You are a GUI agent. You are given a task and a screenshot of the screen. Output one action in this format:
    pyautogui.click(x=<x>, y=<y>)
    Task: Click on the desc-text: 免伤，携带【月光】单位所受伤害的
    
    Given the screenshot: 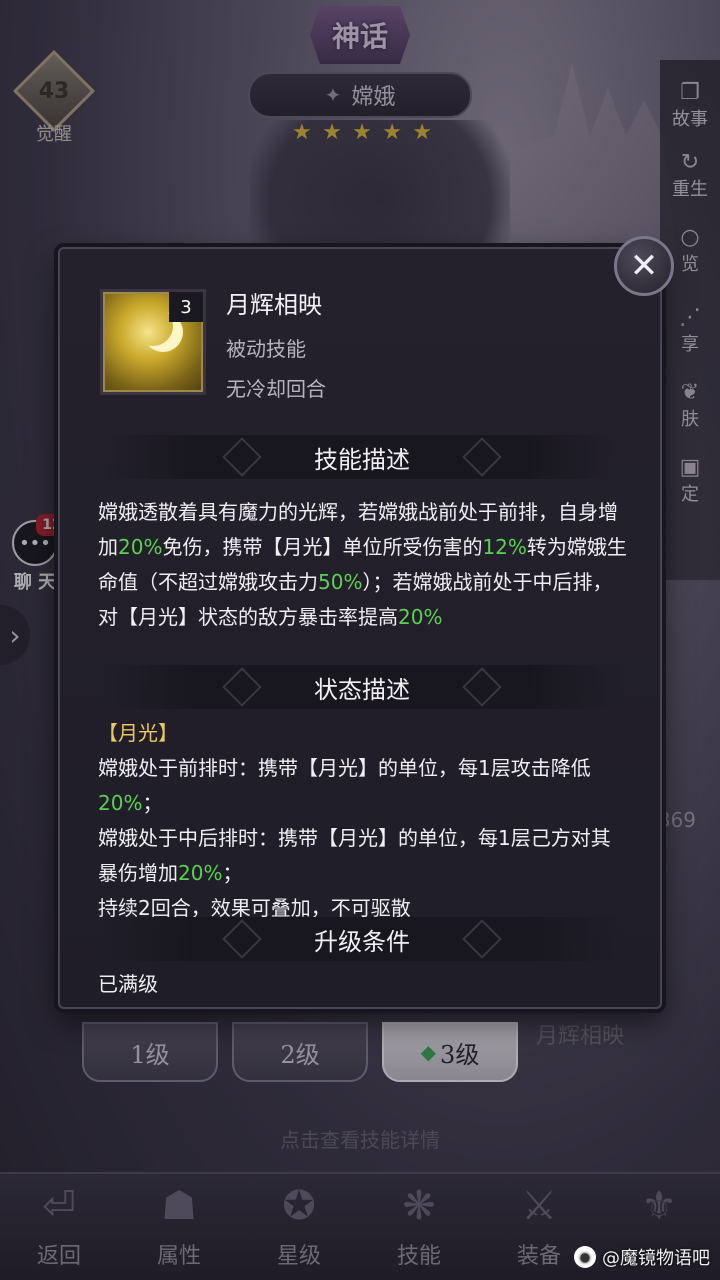 What is the action you would take?
    pyautogui.click(x=322, y=547)
    